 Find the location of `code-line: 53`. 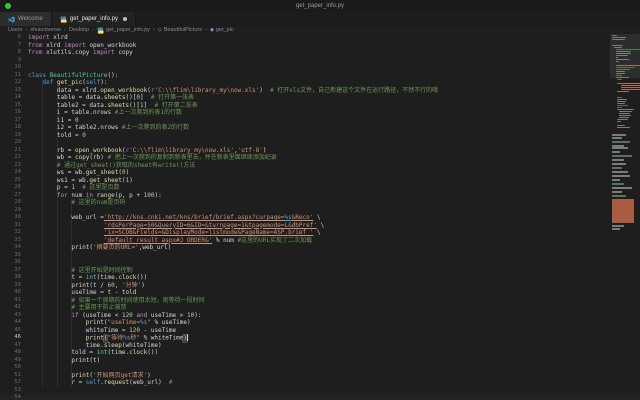

code-line: 53 is located at coordinates (305, 391).